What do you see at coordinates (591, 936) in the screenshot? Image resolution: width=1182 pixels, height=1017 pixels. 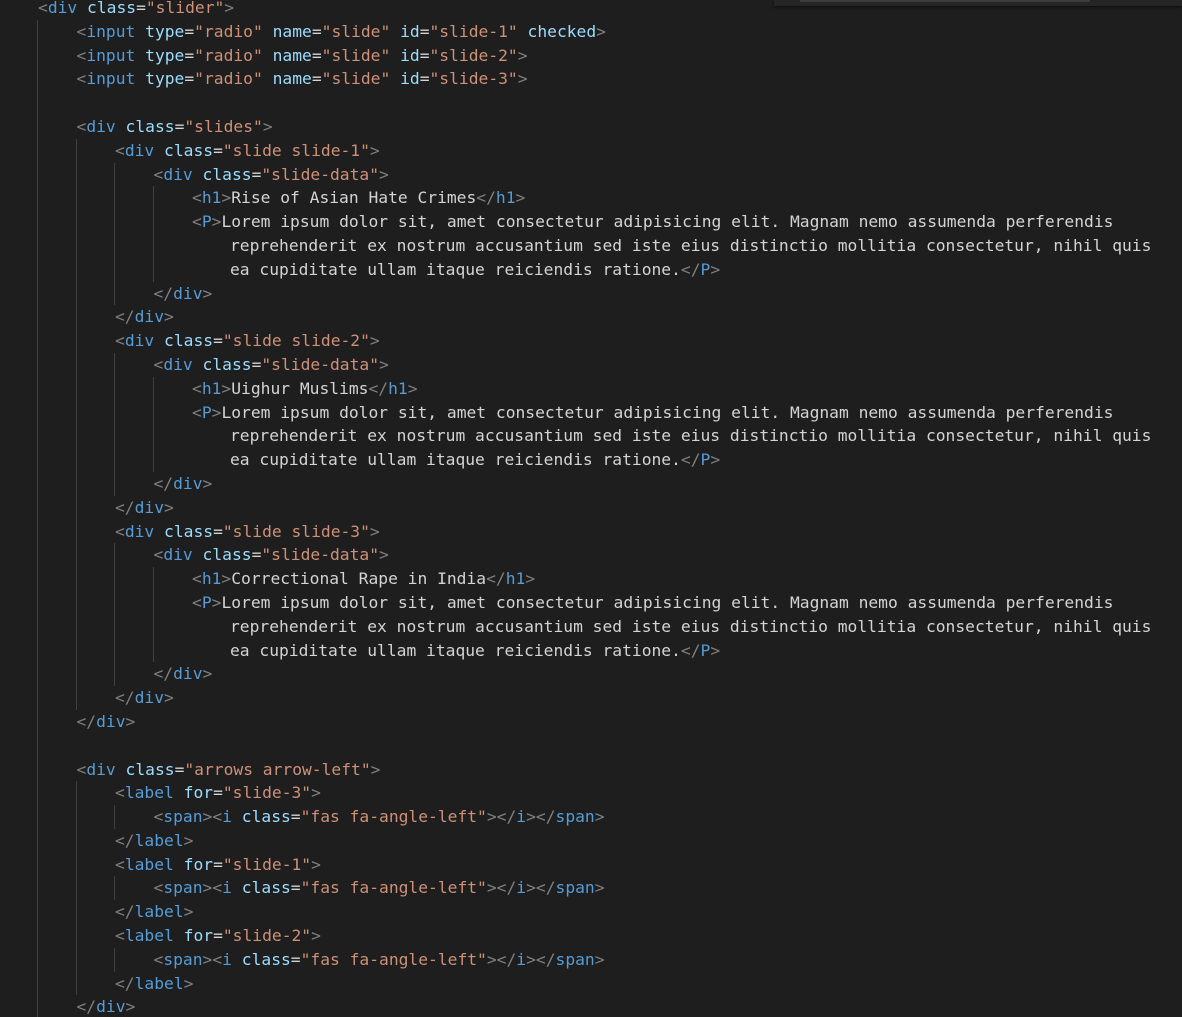 I see `code-line: <label for="slide-2">` at bounding box center [591, 936].